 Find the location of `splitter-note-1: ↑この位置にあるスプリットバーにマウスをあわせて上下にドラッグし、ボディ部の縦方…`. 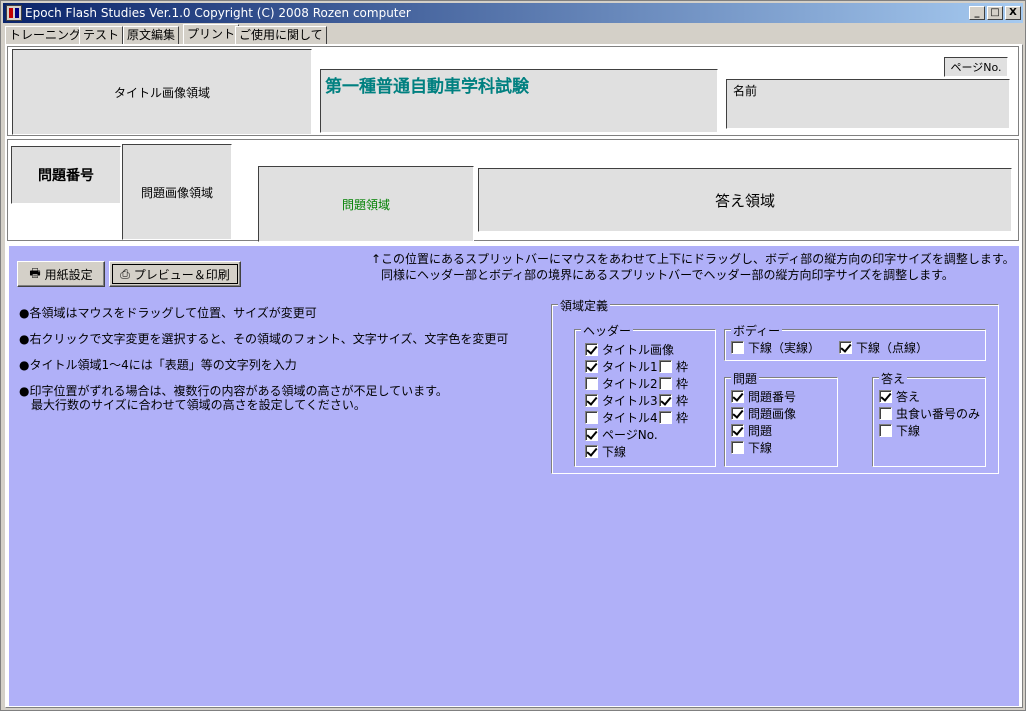

splitter-note-1: ↑この位置にあるスプリットバーにマウスをあわせて上下にドラッグし、ボディ部の縦方… is located at coordinates (693, 259).